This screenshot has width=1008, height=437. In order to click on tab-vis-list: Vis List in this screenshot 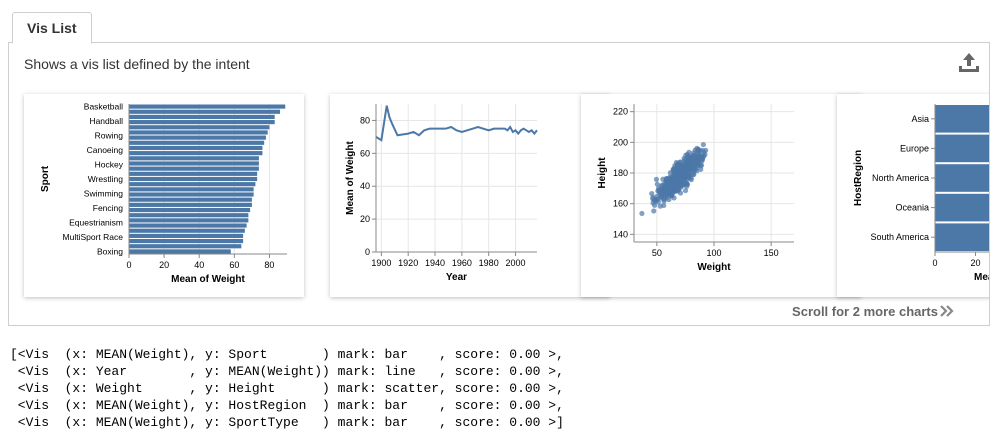, I will do `click(52, 28)`.